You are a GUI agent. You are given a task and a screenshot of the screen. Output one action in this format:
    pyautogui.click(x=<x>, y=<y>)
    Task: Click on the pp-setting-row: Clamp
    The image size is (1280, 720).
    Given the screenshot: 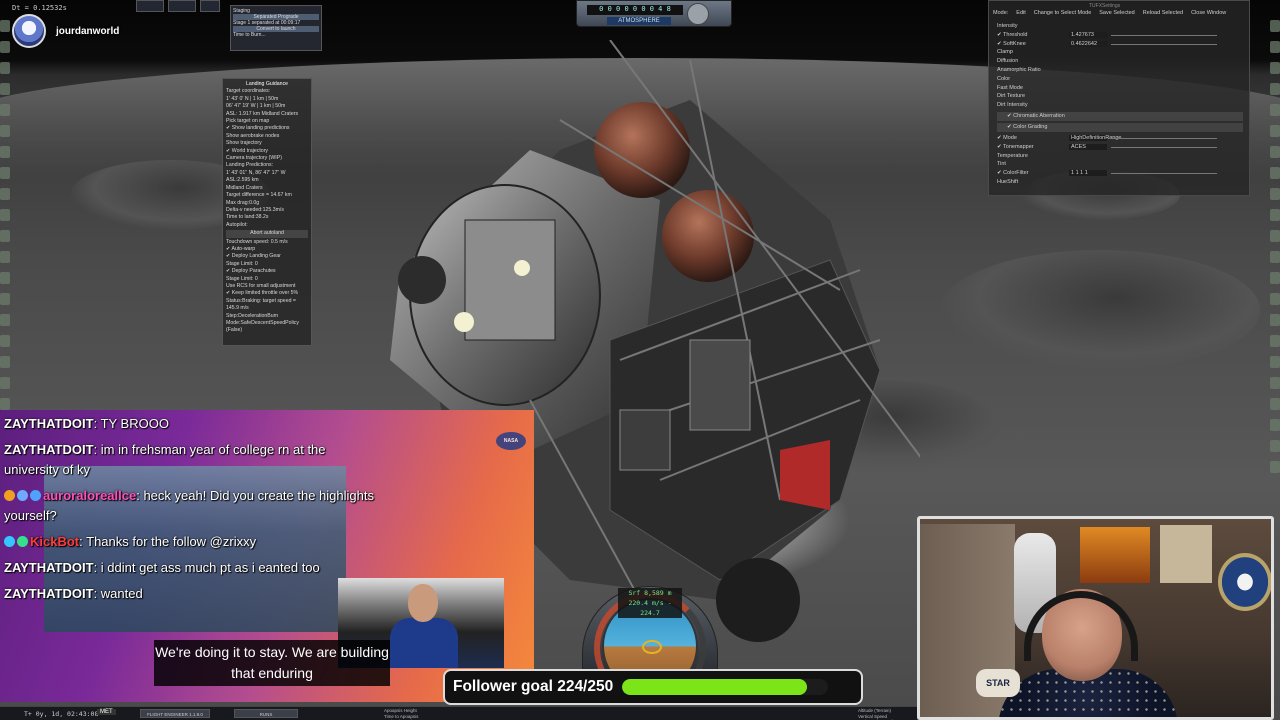 What is the action you would take?
    pyautogui.click(x=1120, y=52)
    